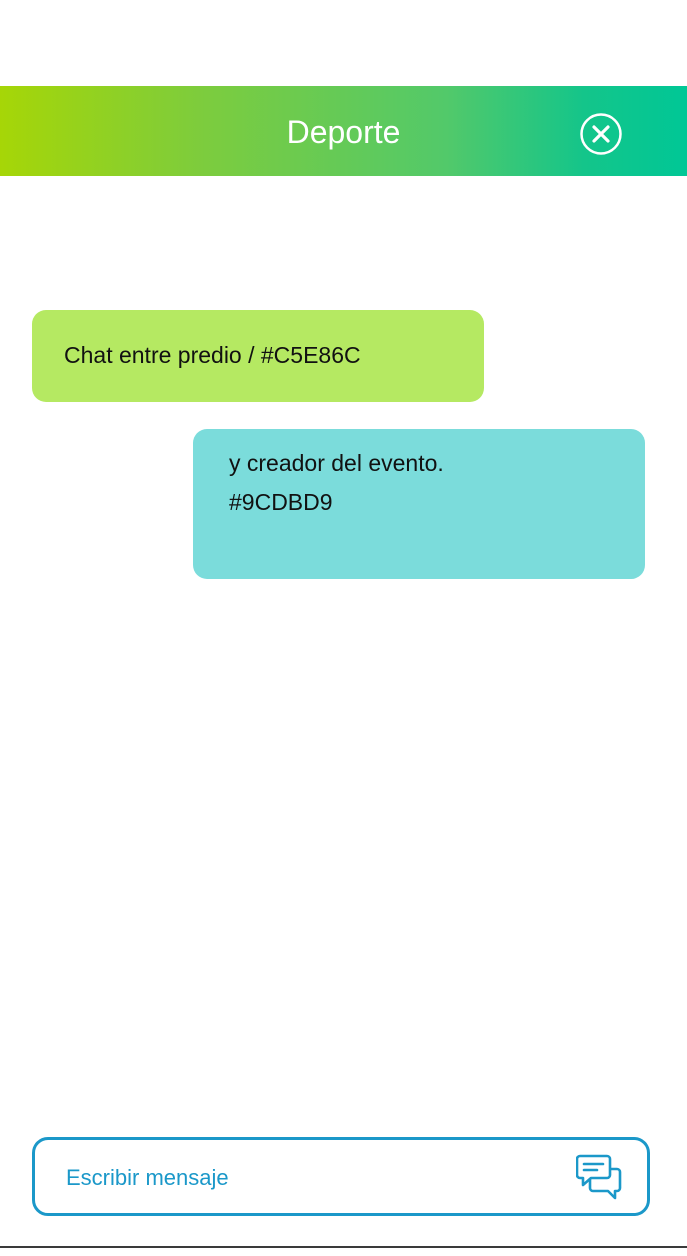 This screenshot has height=1256, width=687. I want to click on close-circle-icon, so click(601, 134).